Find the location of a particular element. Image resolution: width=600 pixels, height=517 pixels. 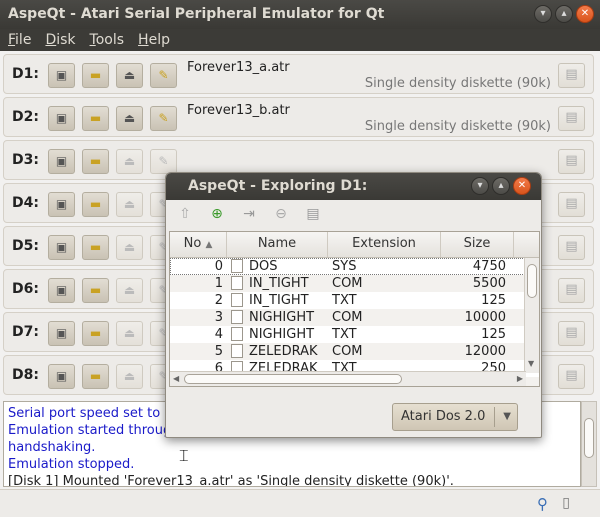

log-line: handshaking. is located at coordinates (52, 447).